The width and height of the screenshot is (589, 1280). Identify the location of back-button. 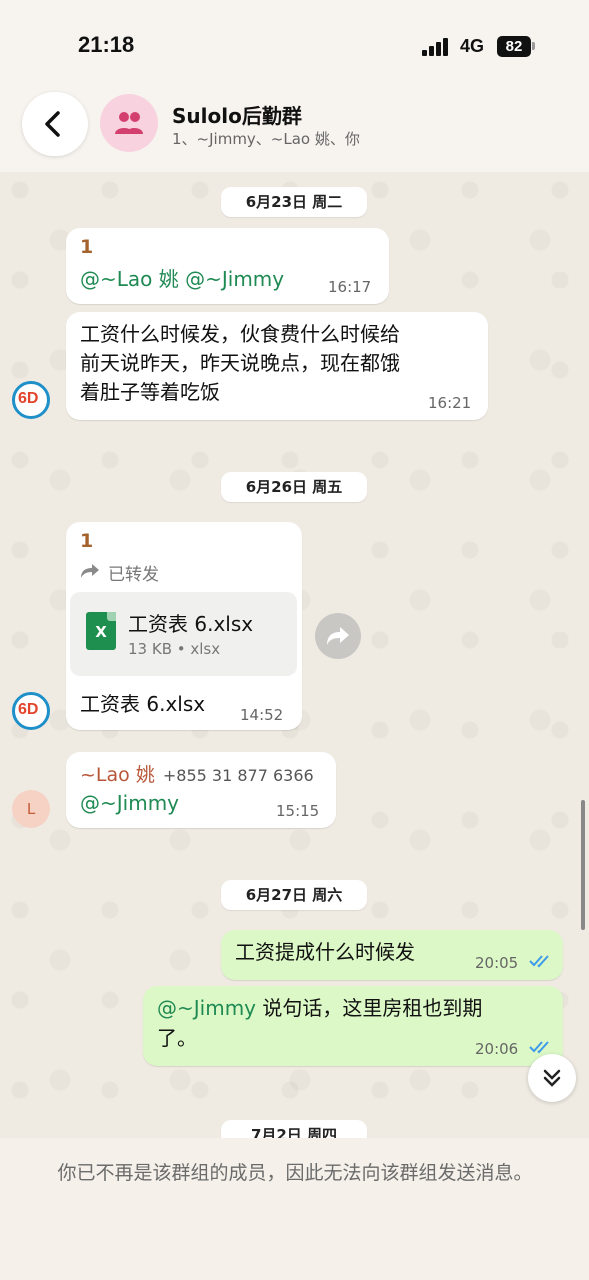
(55, 124).